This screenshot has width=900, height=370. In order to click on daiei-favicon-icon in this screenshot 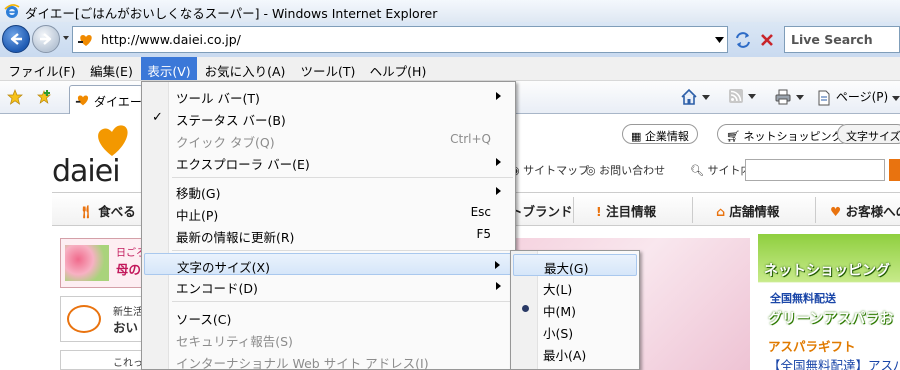, I will do `click(82, 100)`.